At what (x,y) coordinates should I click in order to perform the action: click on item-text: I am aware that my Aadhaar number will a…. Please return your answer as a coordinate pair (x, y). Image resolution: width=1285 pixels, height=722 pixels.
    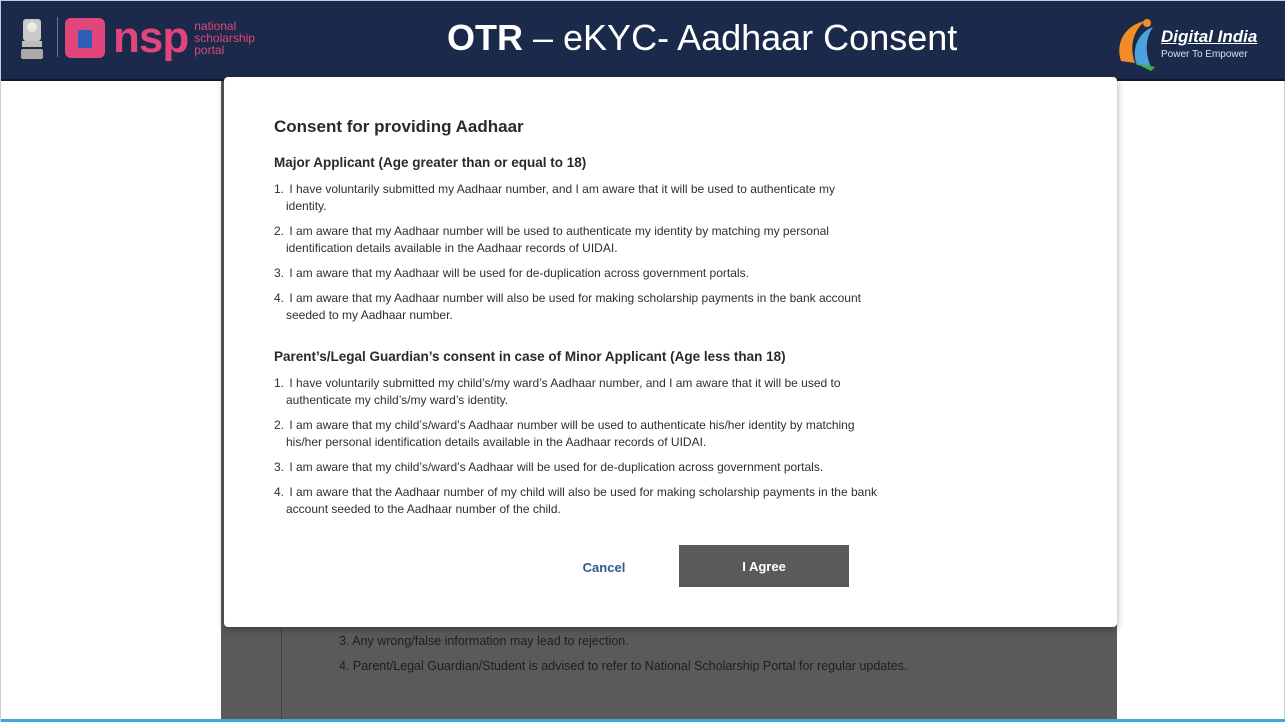
    Looking at the image, I should click on (575, 298).